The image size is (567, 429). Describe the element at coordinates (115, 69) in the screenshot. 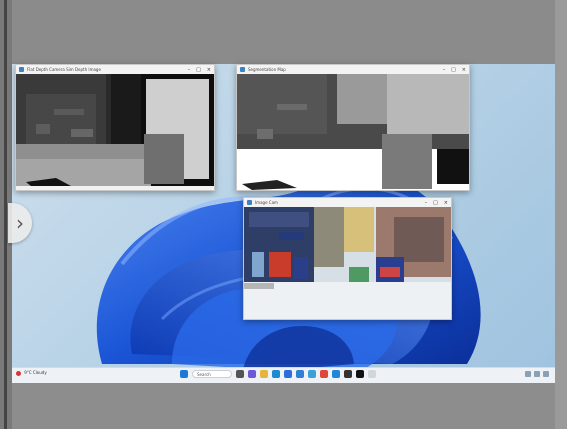

I see `window-titlebar: Flat Depth Camera Sim Depth Image – □ ×` at that location.